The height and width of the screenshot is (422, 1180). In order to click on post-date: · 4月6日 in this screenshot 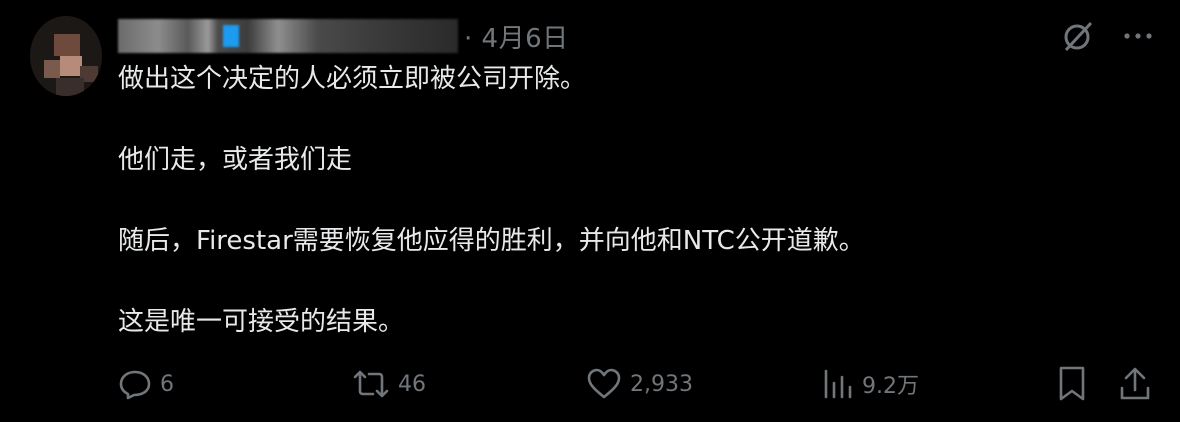, I will do `click(516, 36)`.